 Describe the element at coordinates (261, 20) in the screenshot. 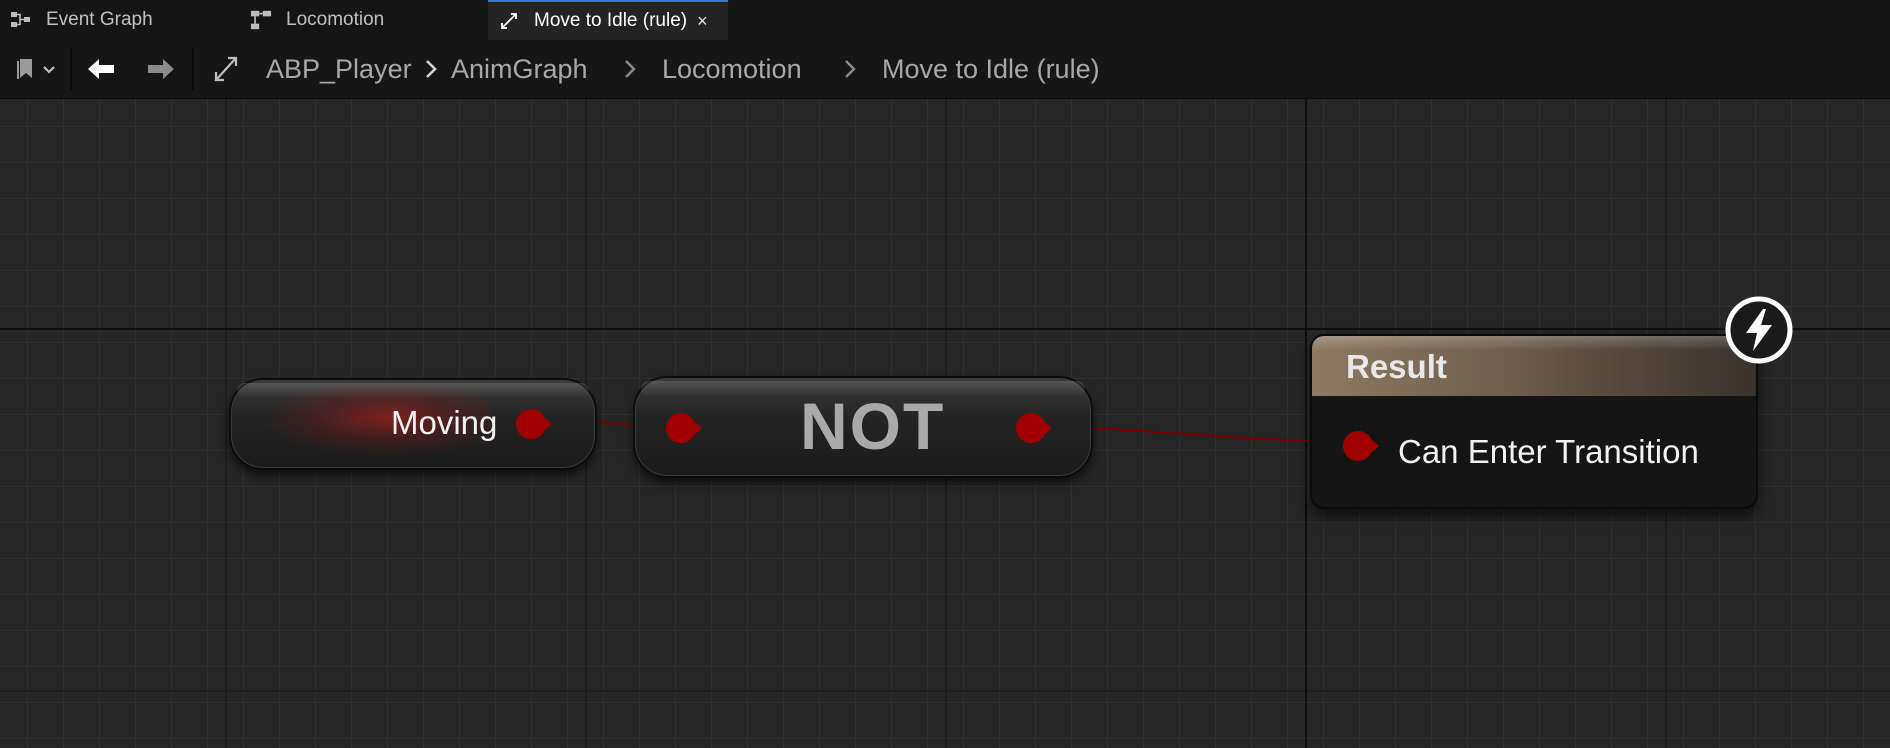

I see `state-machine-icon` at that location.